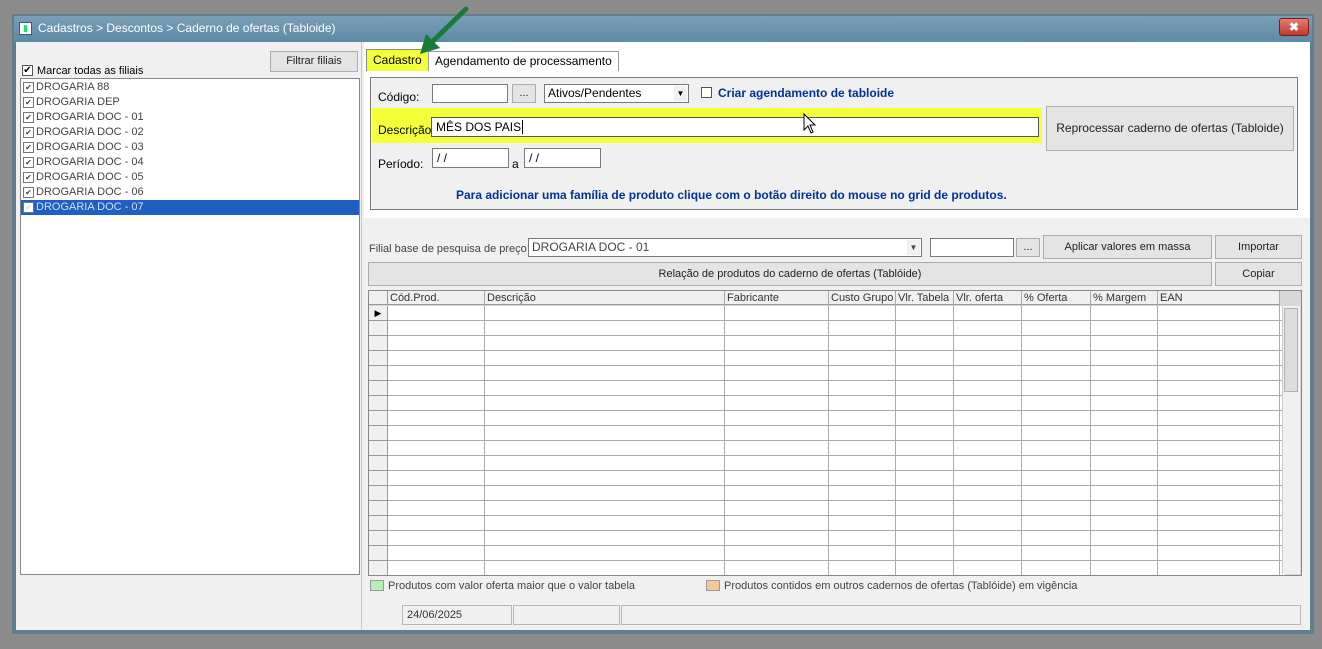 This screenshot has height=649, width=1322. I want to click on grid-column-header: Fabricante, so click(777, 298).